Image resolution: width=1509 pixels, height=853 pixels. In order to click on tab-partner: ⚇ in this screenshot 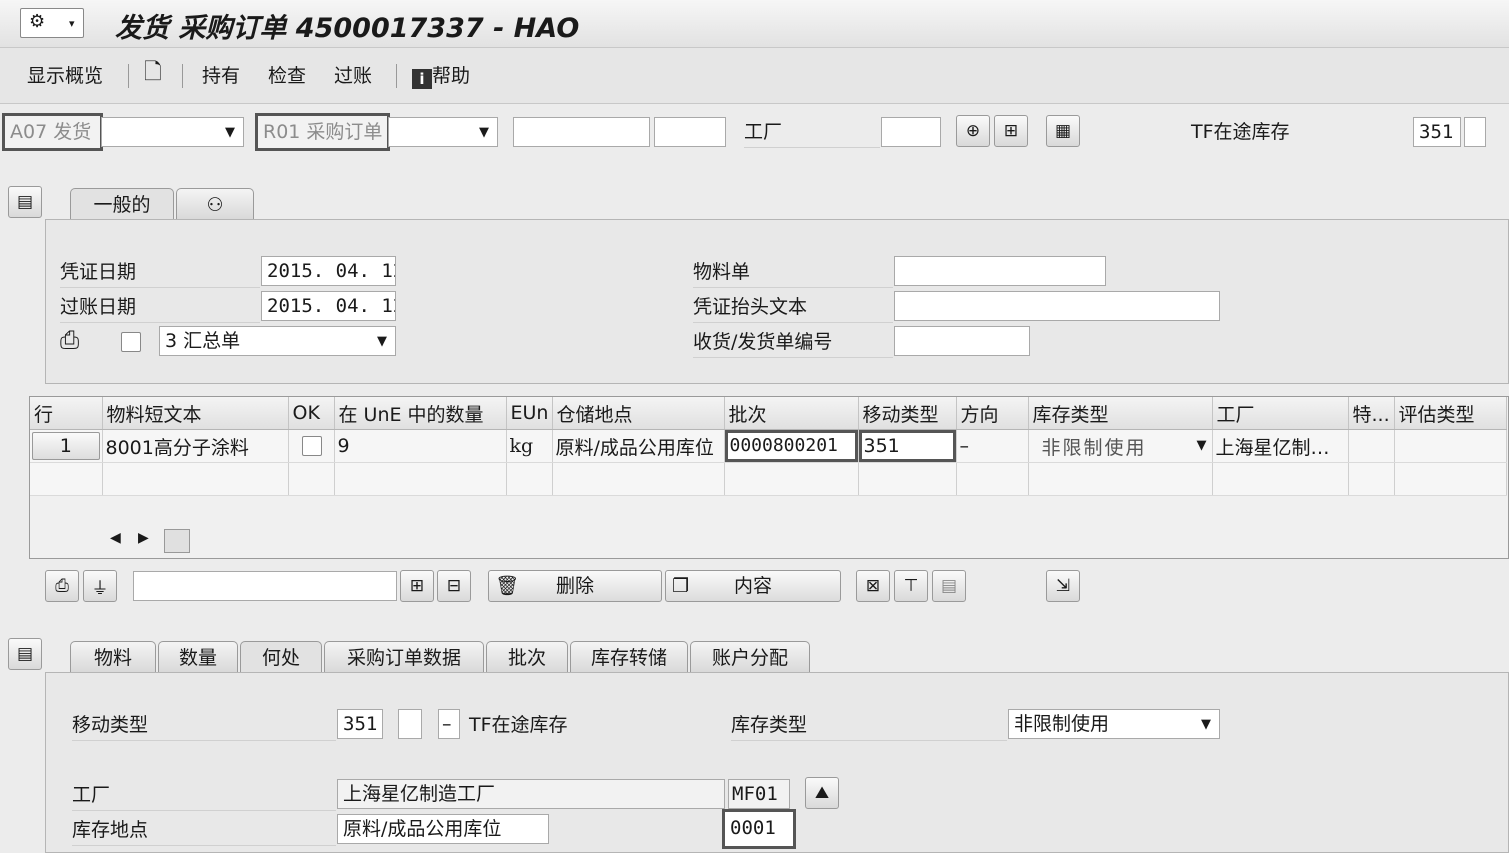, I will do `click(215, 204)`.